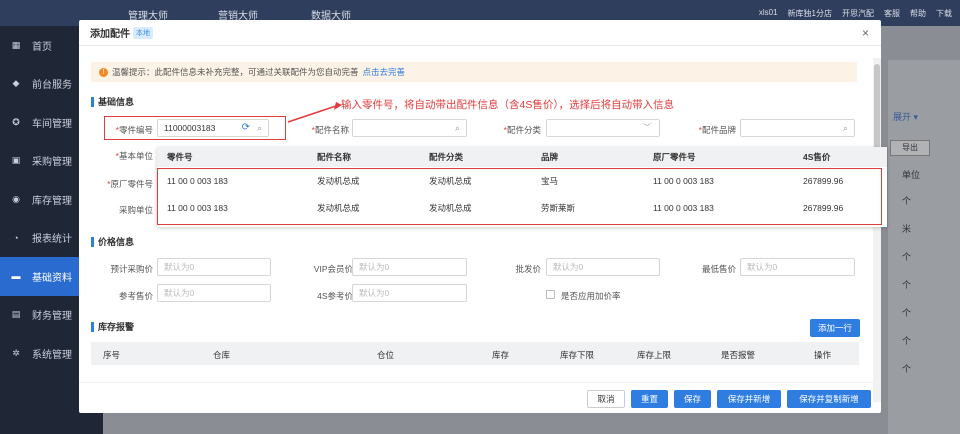 The height and width of the screenshot is (434, 960). I want to click on section-basic-info: 基础信息, so click(112, 102).